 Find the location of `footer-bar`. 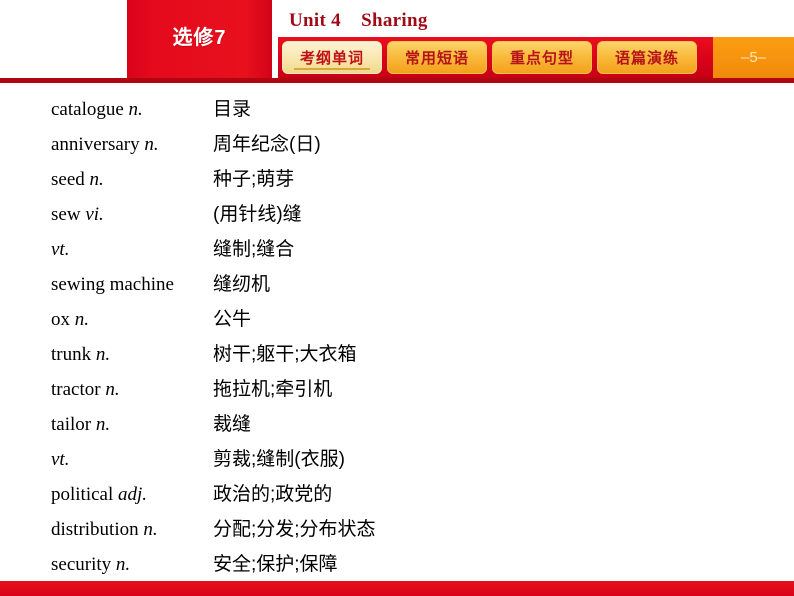

footer-bar is located at coordinates (397, 588).